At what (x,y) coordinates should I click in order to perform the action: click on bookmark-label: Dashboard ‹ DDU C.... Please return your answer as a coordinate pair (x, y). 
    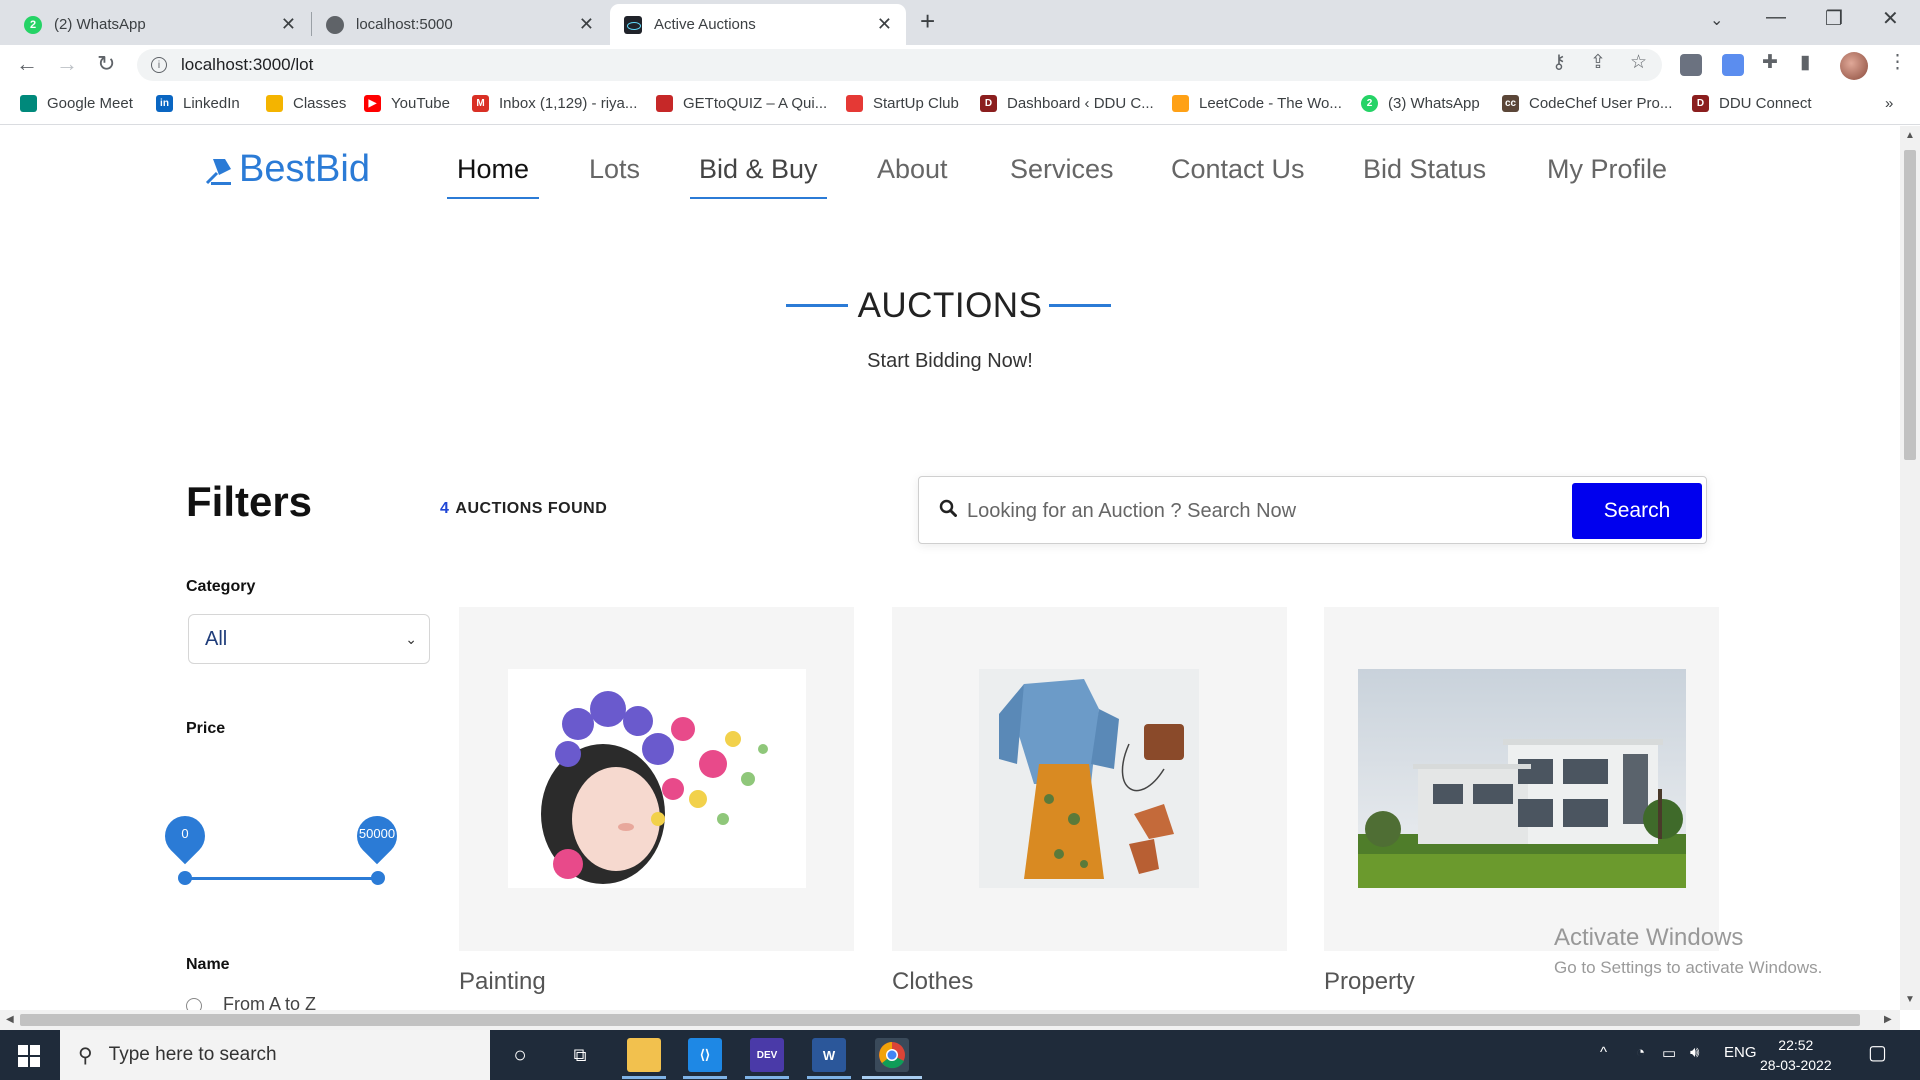
    Looking at the image, I should click on (1080, 103).